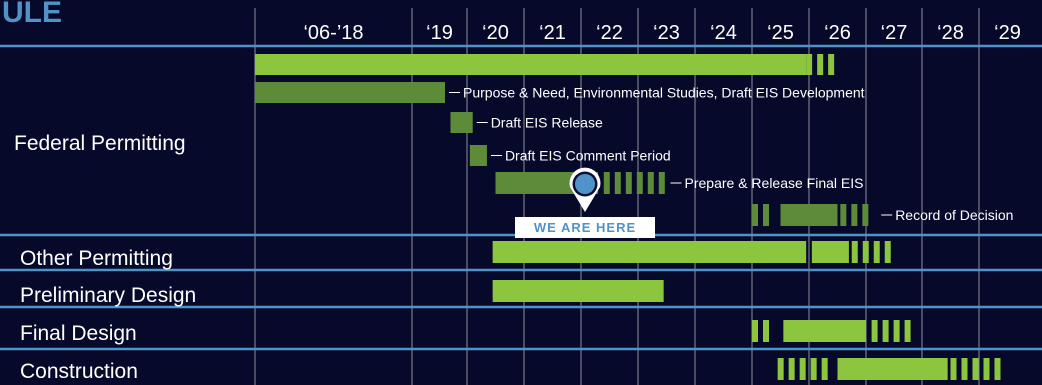  Describe the element at coordinates (954, 215) in the screenshot. I see `task-annotation: Record of Decision` at that location.